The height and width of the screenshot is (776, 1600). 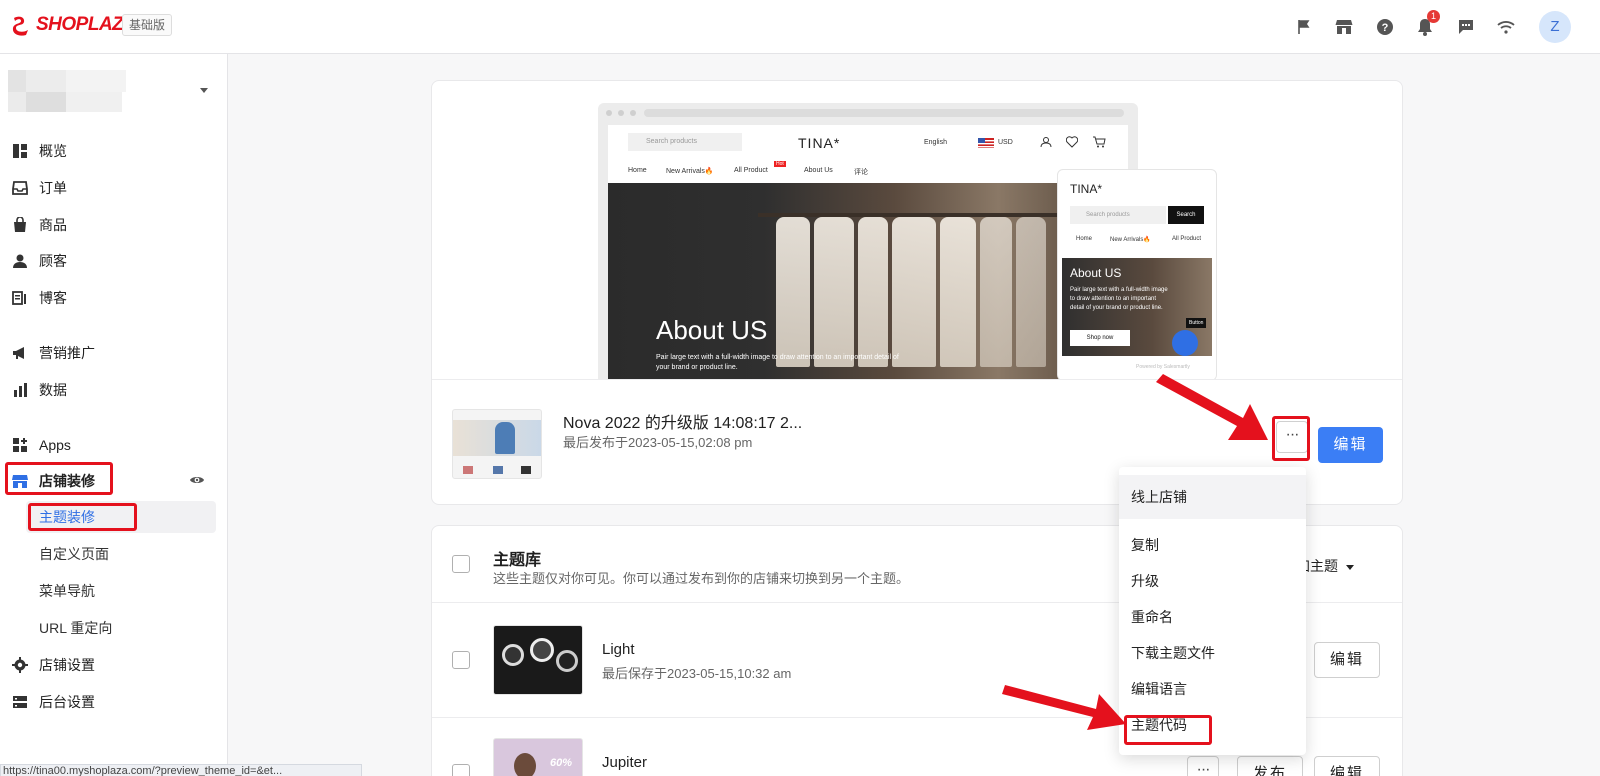 What do you see at coordinates (1212, 407) in the screenshot?
I see `arrow-to-more-button` at bounding box center [1212, 407].